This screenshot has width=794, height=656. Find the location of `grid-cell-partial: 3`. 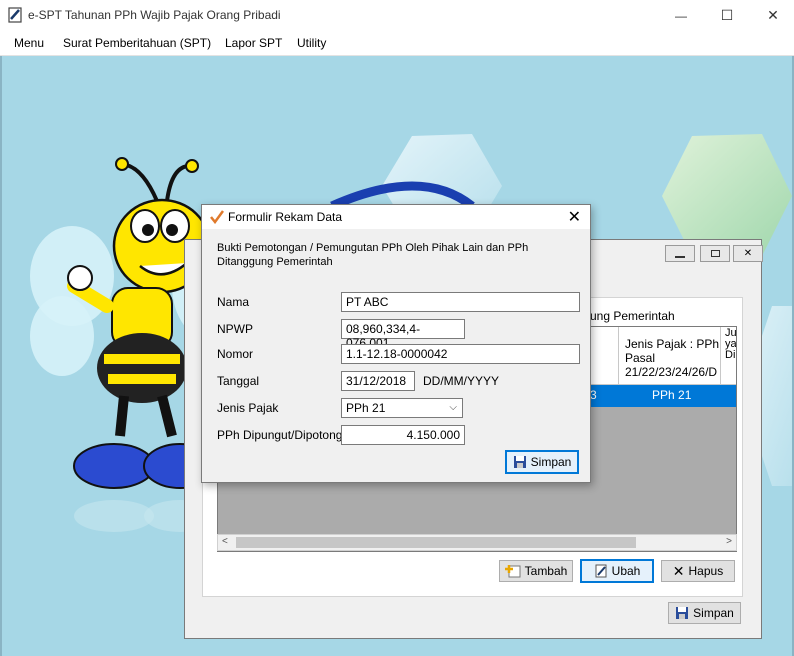

grid-cell-partial: 3 is located at coordinates (593, 395).